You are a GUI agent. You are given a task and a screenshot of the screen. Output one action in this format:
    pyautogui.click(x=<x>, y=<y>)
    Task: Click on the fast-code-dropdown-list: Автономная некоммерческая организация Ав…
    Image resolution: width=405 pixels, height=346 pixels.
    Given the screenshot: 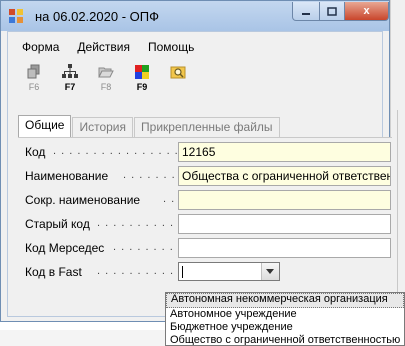 What is the action you would take?
    pyautogui.click(x=285, y=319)
    